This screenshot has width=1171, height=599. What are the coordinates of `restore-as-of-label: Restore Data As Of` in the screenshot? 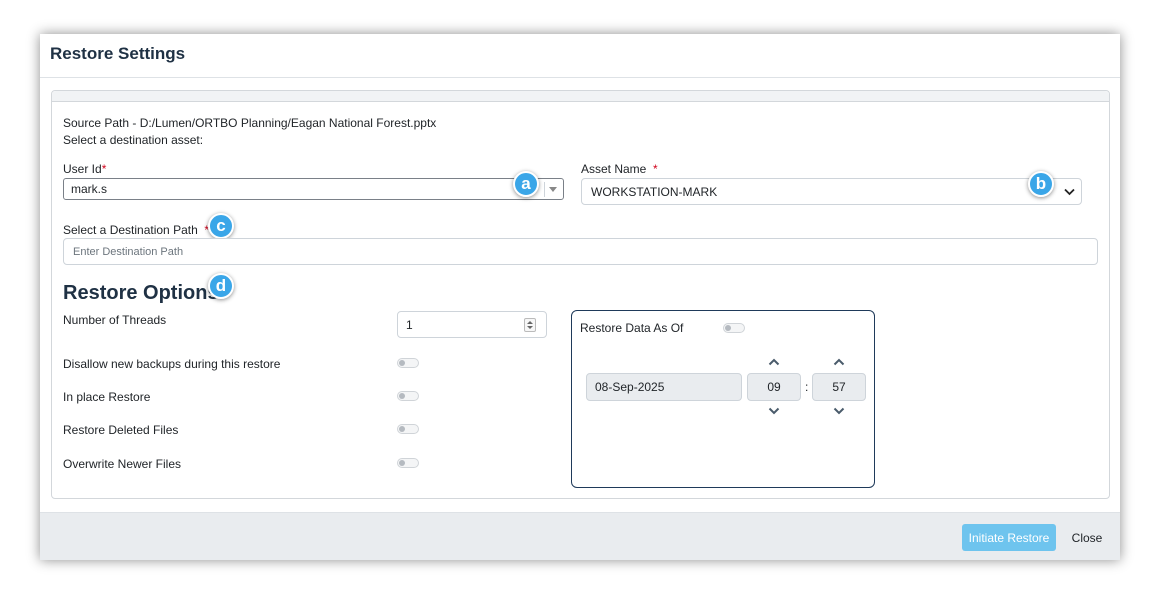 It's located at (632, 328).